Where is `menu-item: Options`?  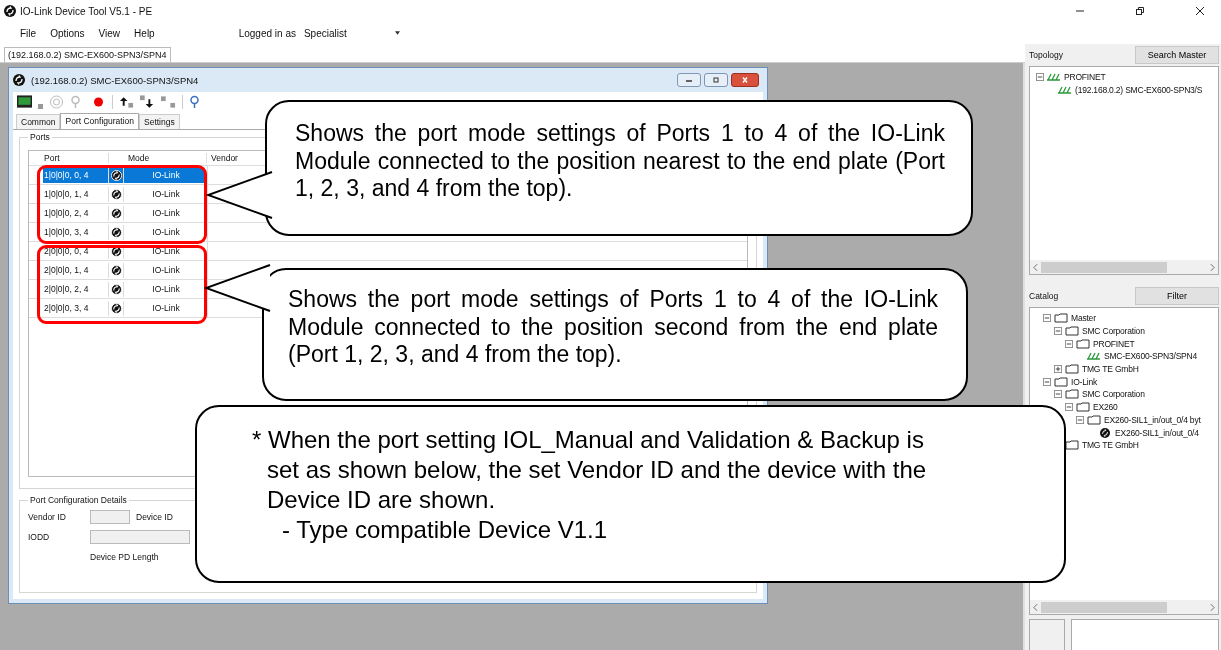
menu-item: Options is located at coordinates (67, 33).